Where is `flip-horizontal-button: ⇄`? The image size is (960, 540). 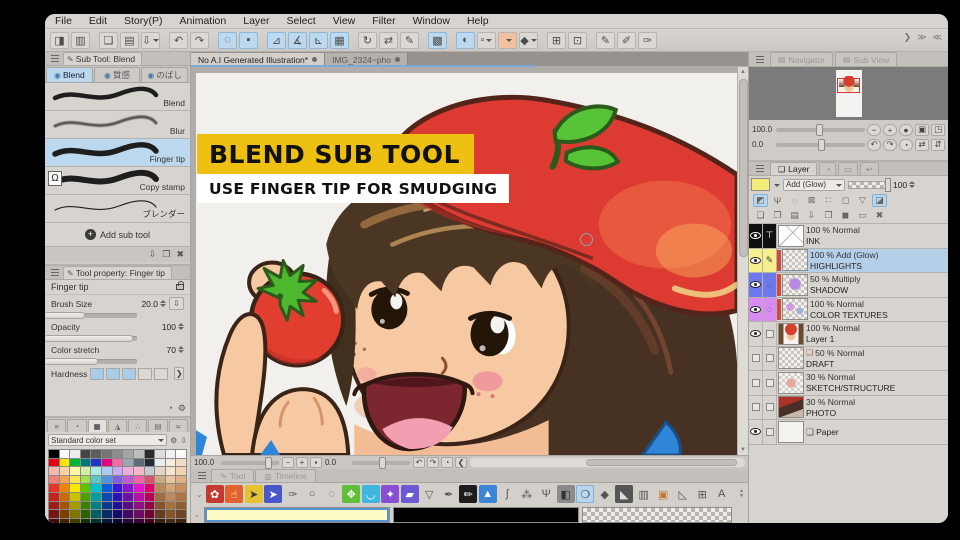 flip-horizontal-button: ⇄ is located at coordinates (922, 144).